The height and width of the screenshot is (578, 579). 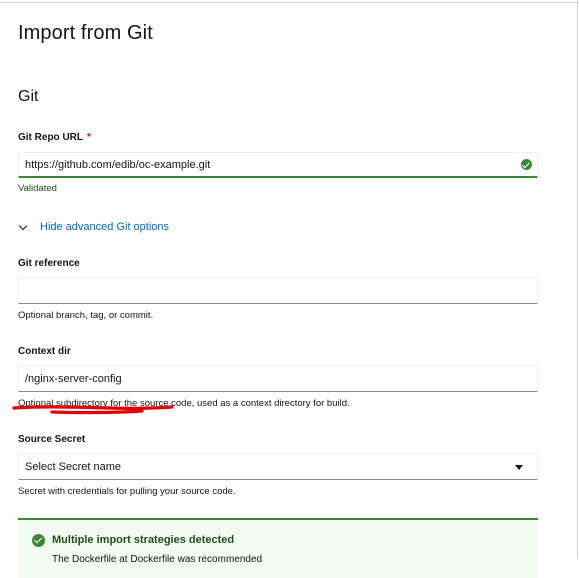 I want to click on hide-advanced-git-options-toggle: Hide advanced Git options, so click(x=93, y=227).